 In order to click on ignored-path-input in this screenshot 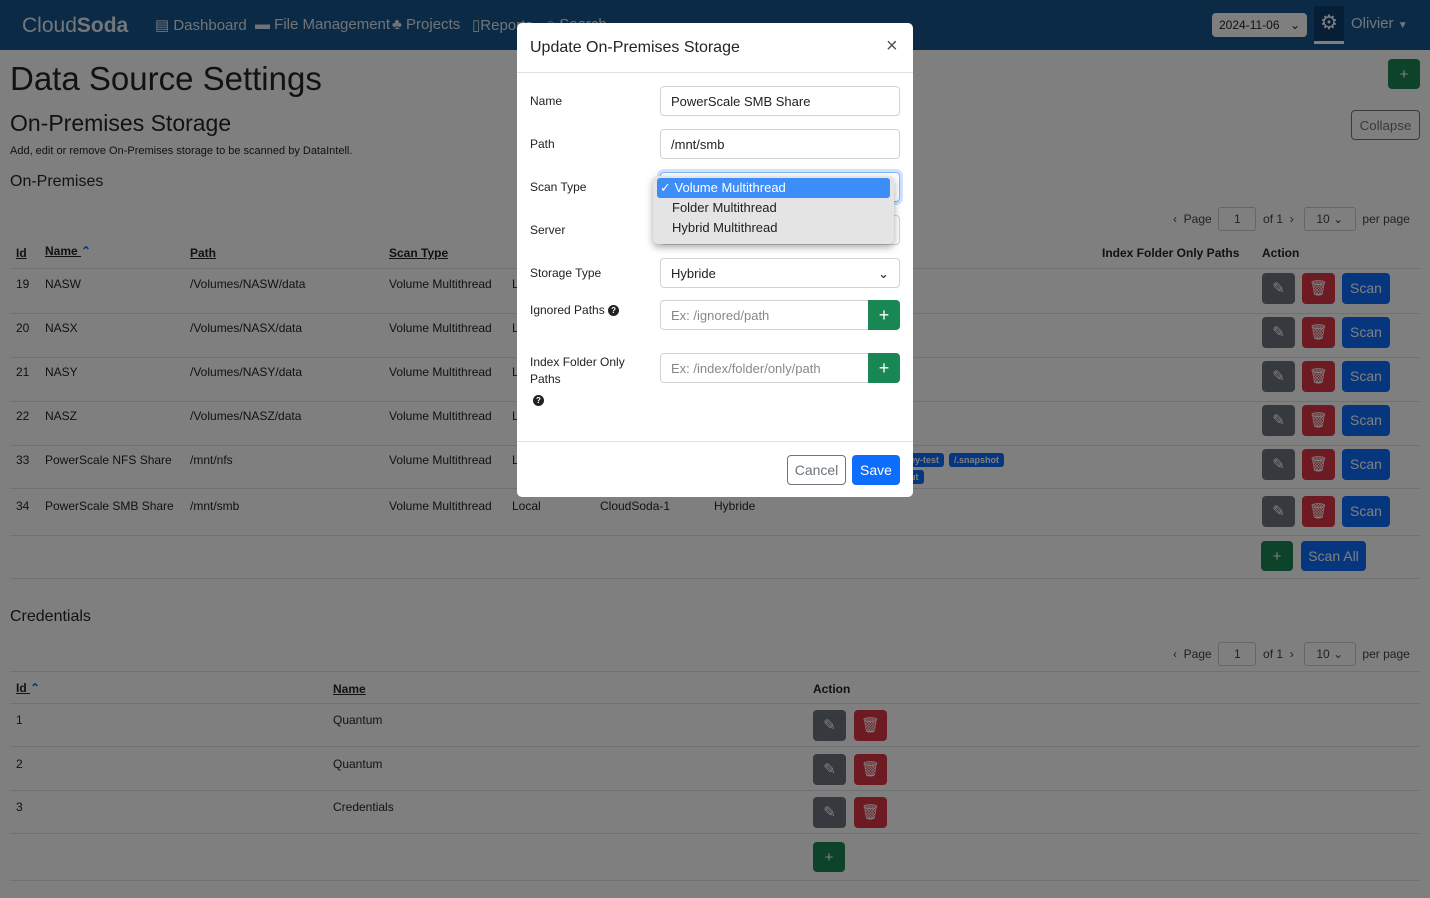, I will do `click(765, 315)`.